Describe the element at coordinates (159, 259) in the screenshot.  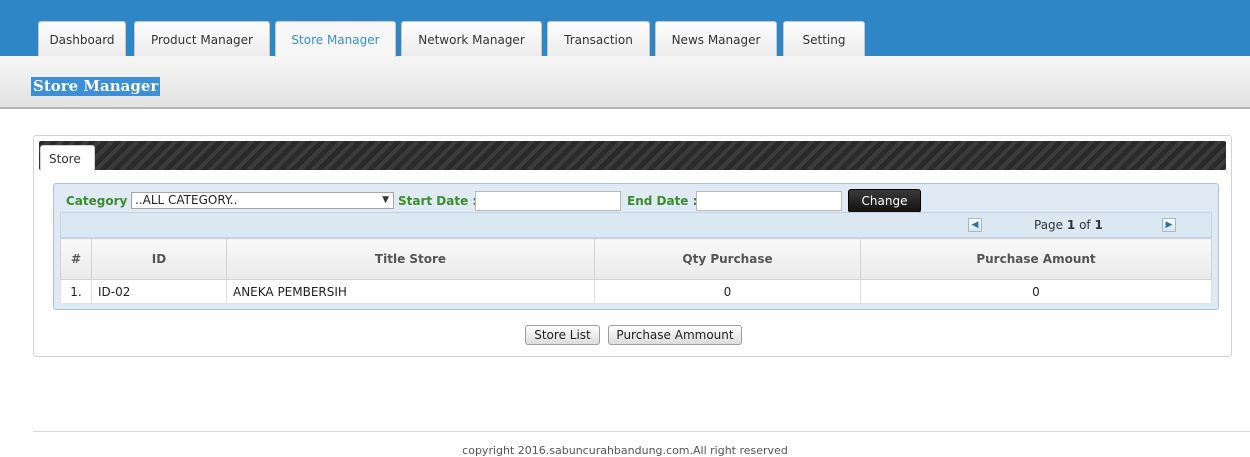
I see `col-header-id: ID` at that location.